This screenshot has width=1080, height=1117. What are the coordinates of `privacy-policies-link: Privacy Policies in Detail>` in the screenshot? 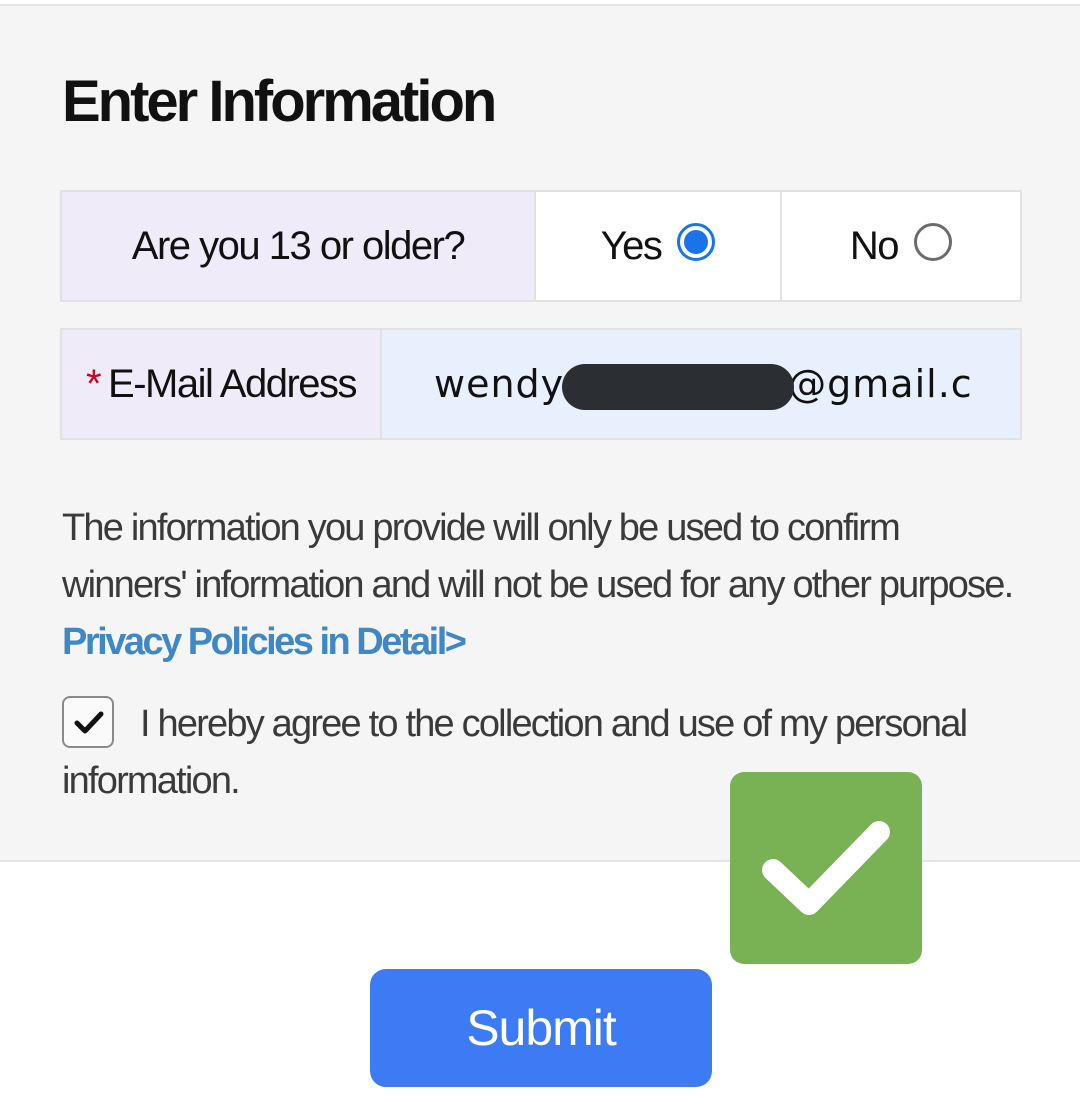 It's located at (264, 642).